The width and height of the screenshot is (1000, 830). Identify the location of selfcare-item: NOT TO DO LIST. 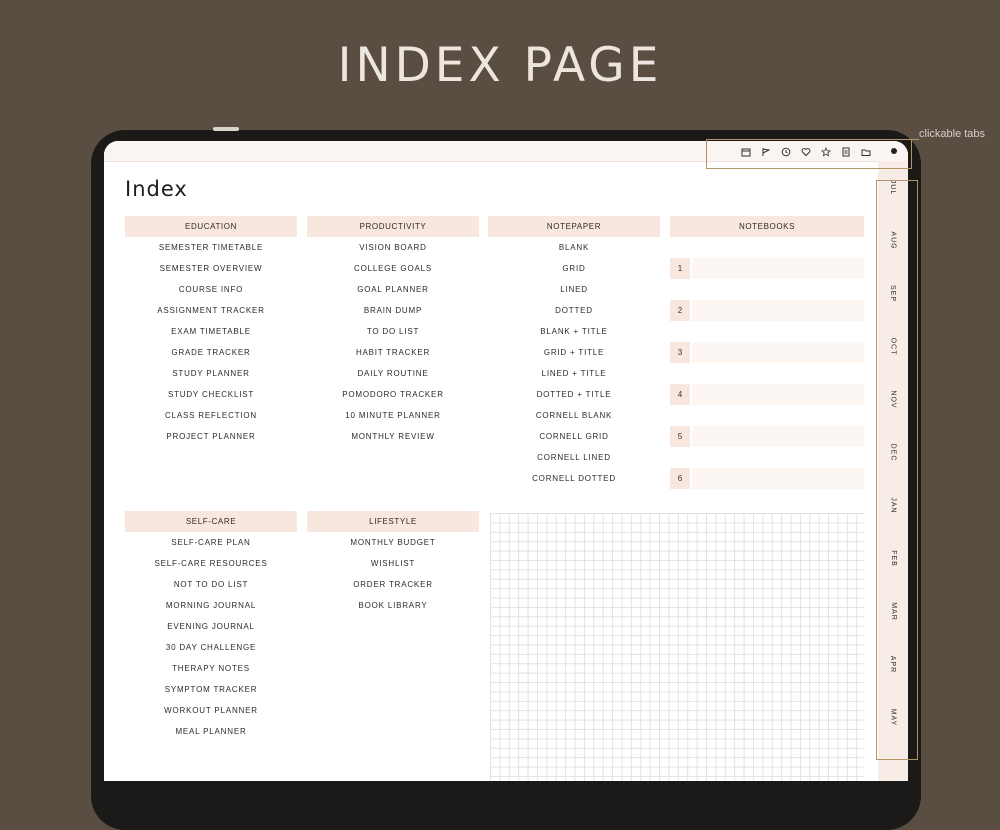
(211, 584).